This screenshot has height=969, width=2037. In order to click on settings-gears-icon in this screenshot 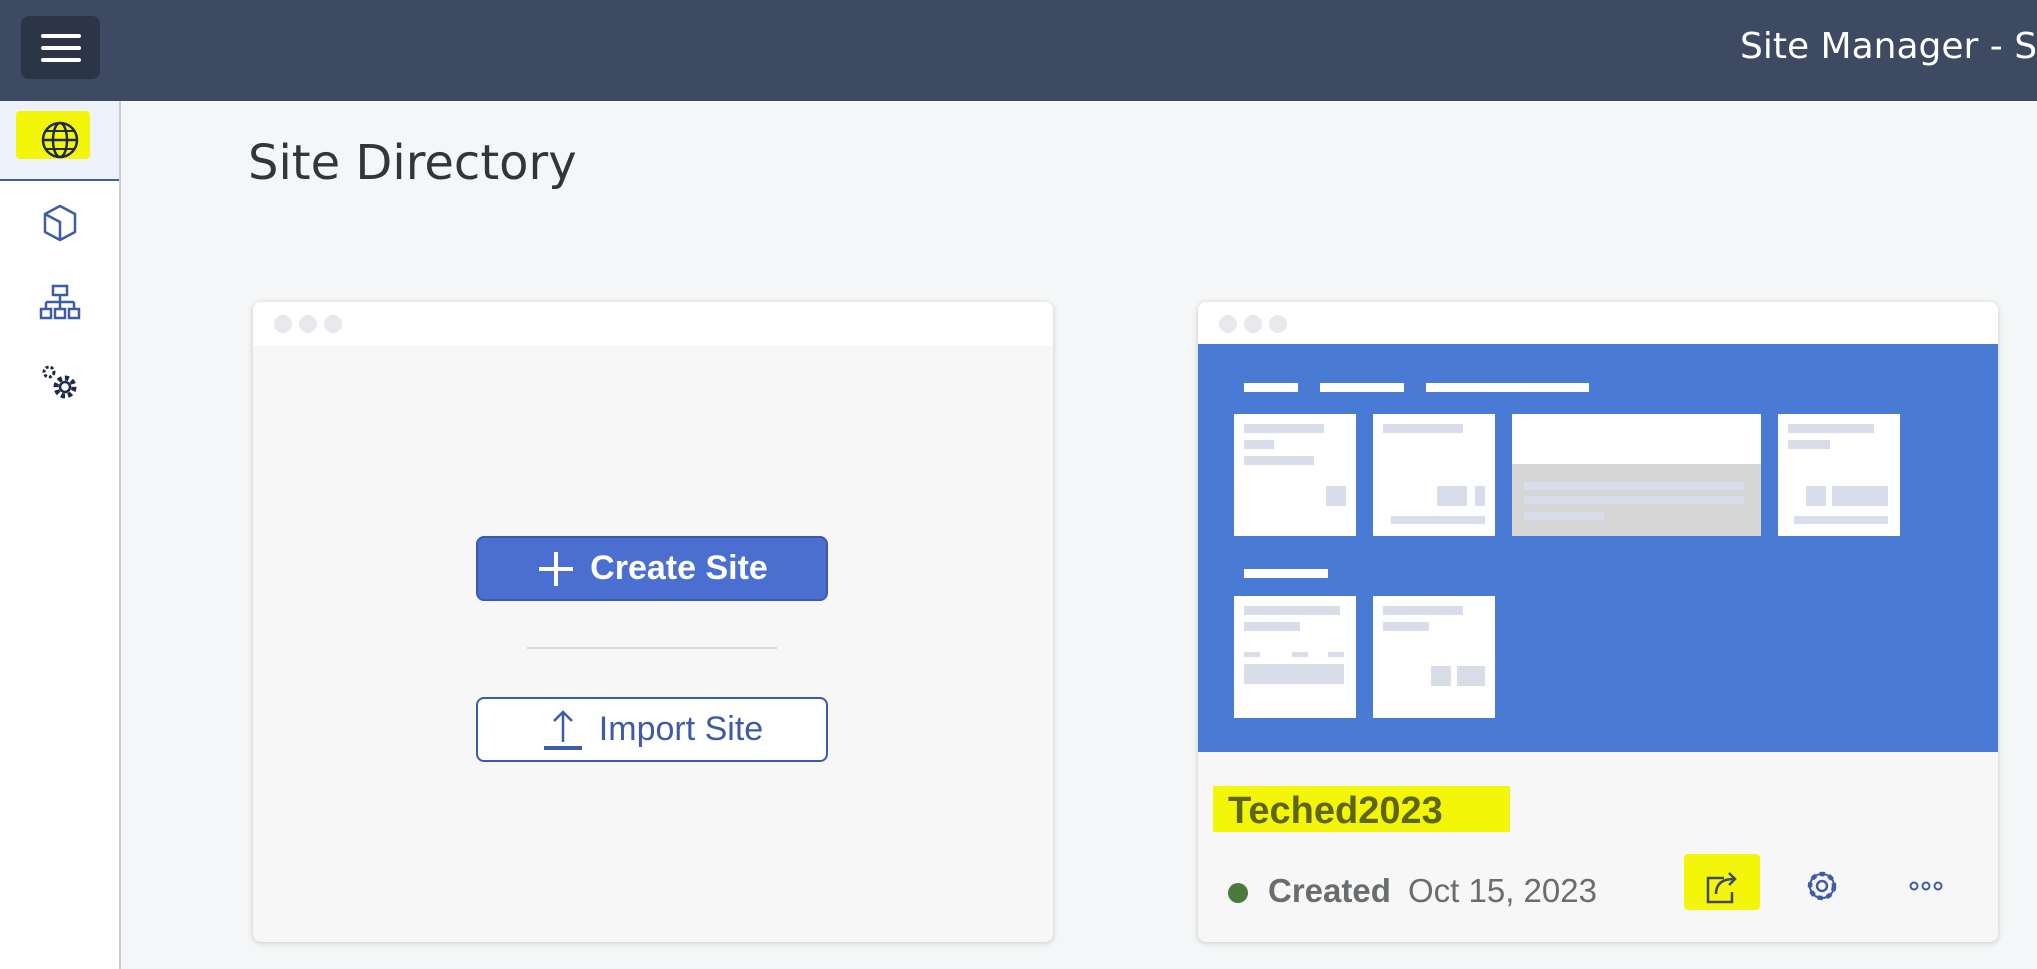, I will do `click(59, 382)`.